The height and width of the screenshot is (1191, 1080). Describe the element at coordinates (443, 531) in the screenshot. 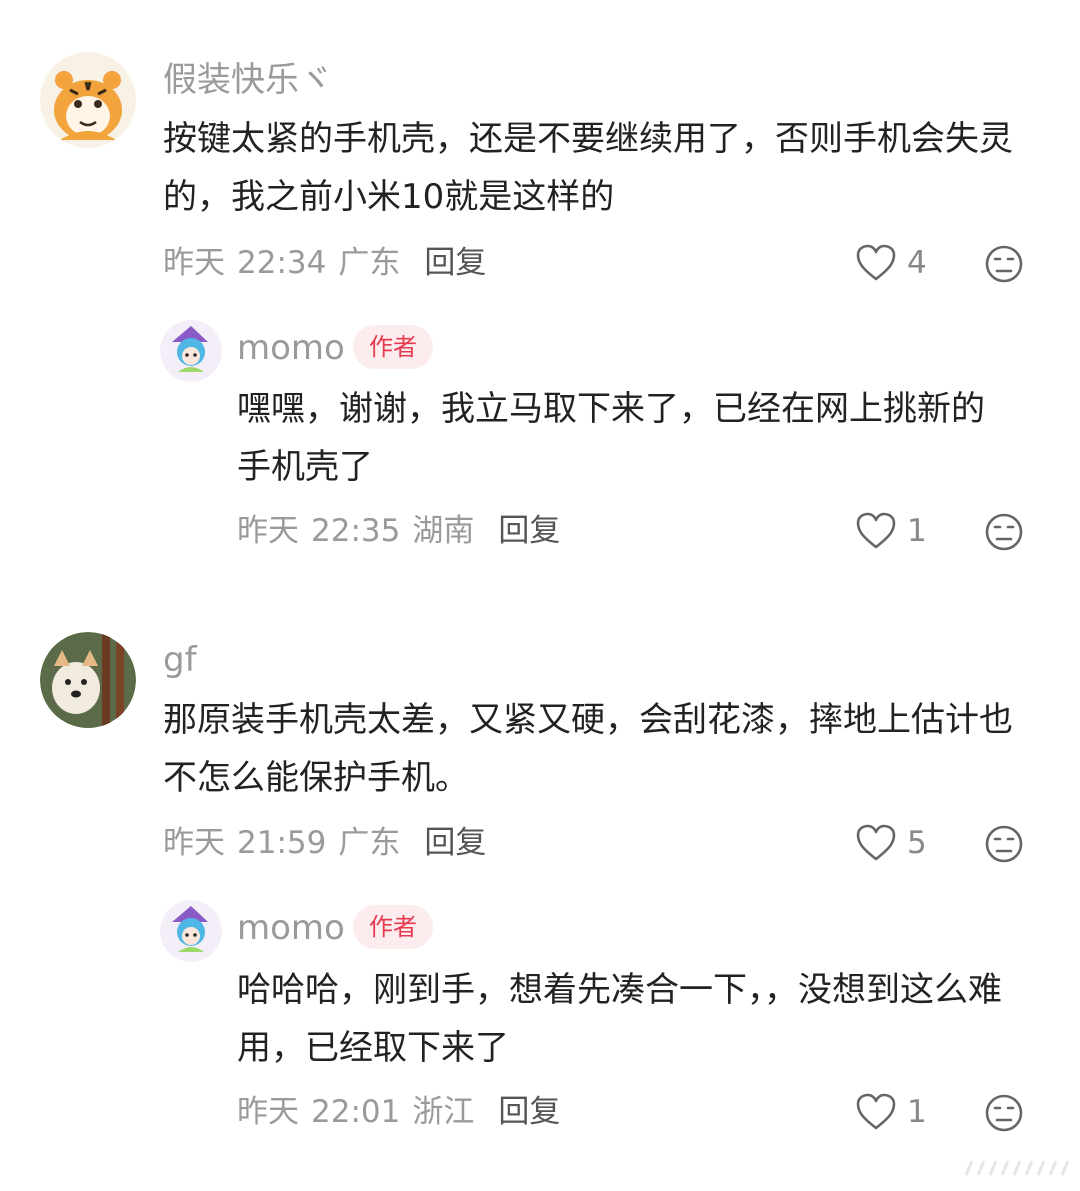

I see `reply-location: 湖南` at that location.